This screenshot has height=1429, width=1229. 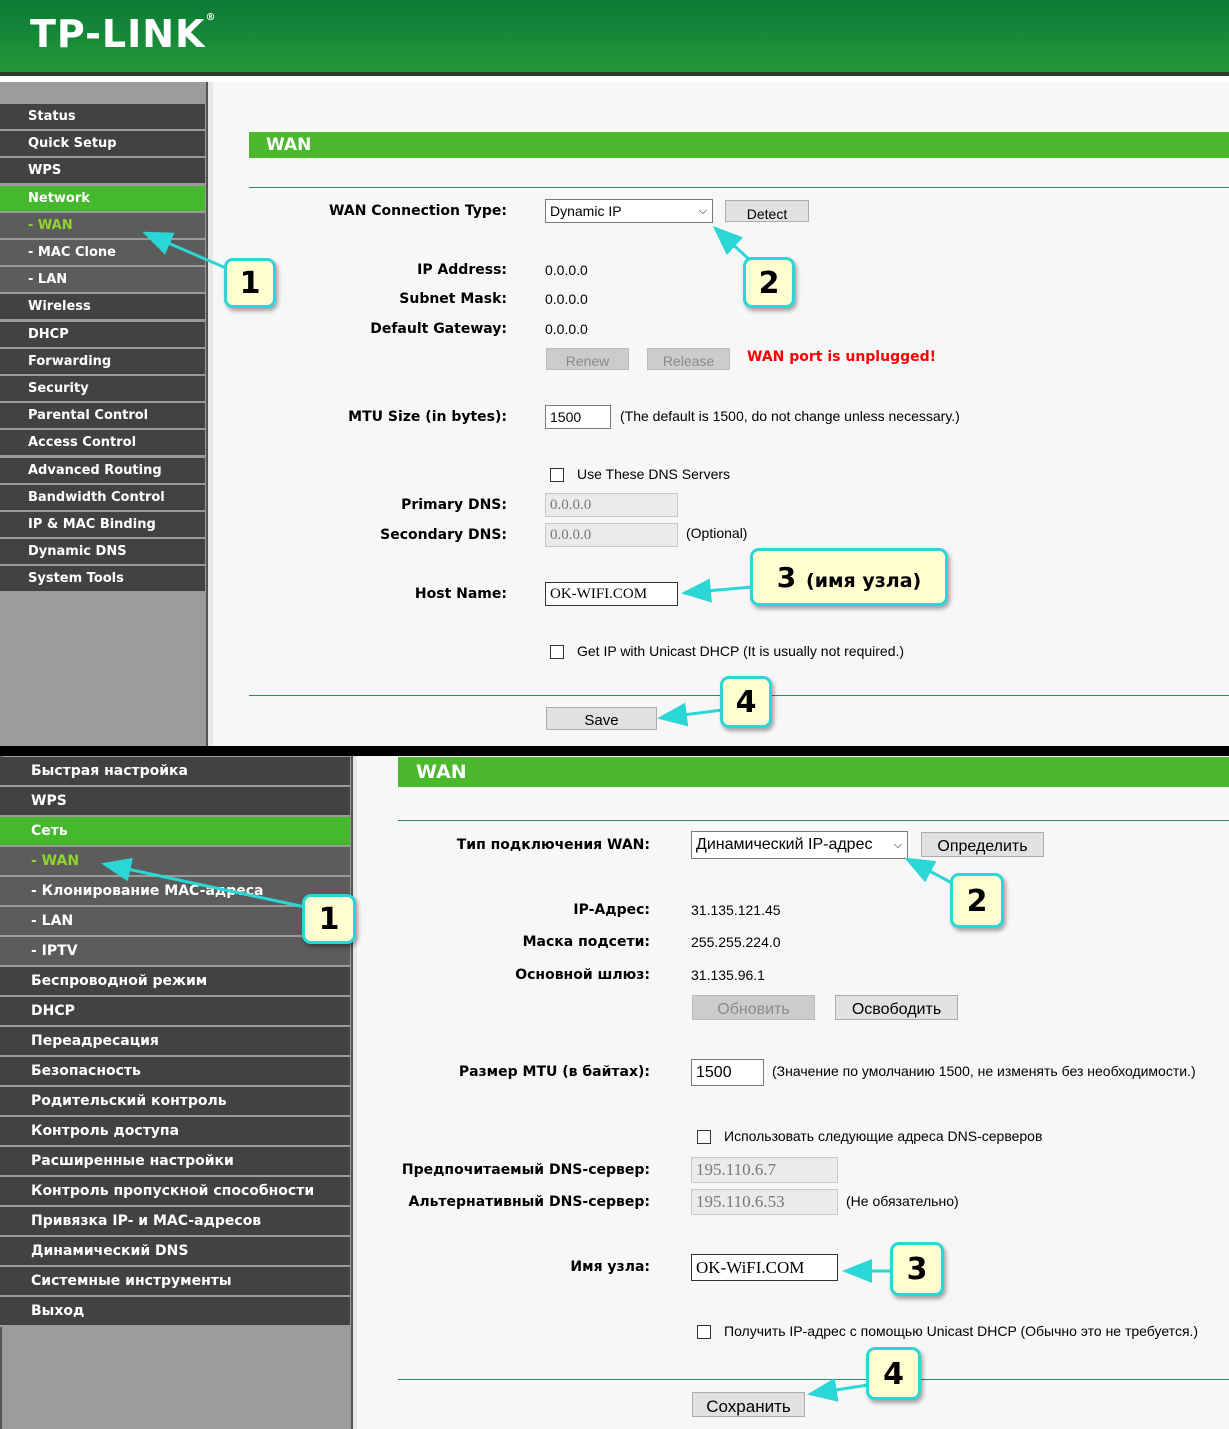 What do you see at coordinates (102, 389) in the screenshot?
I see `sidebar-item: Security` at bounding box center [102, 389].